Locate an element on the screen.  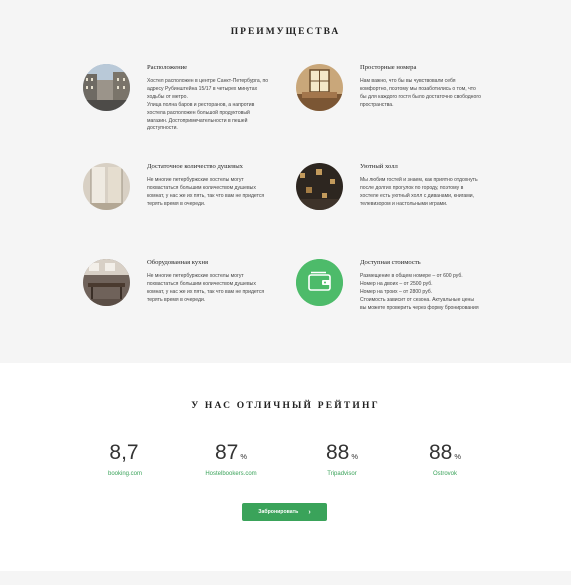
feature-title: Достаточное количество душевых is located at coordinates (195, 166).